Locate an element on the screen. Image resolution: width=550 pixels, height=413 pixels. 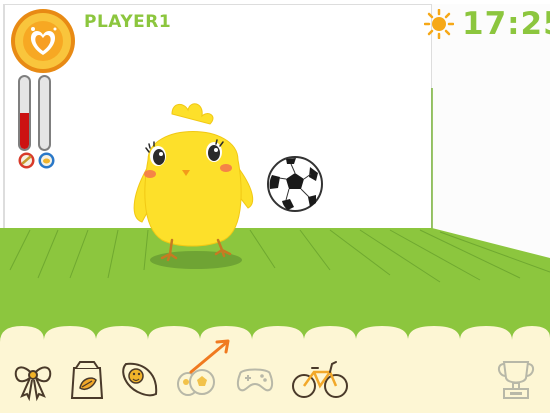
food-meter-fill is located at coordinates (24, 131).